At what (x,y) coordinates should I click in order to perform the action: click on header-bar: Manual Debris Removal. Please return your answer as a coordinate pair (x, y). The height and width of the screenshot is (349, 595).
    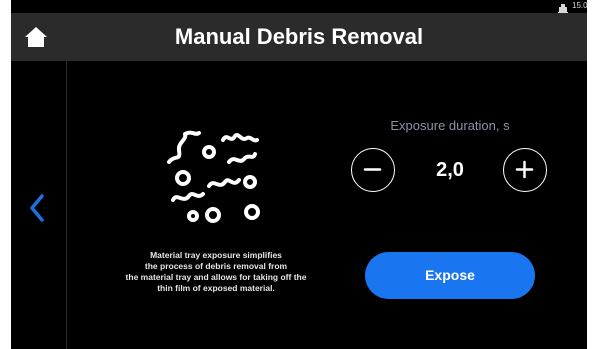
    Looking at the image, I should click on (299, 37).